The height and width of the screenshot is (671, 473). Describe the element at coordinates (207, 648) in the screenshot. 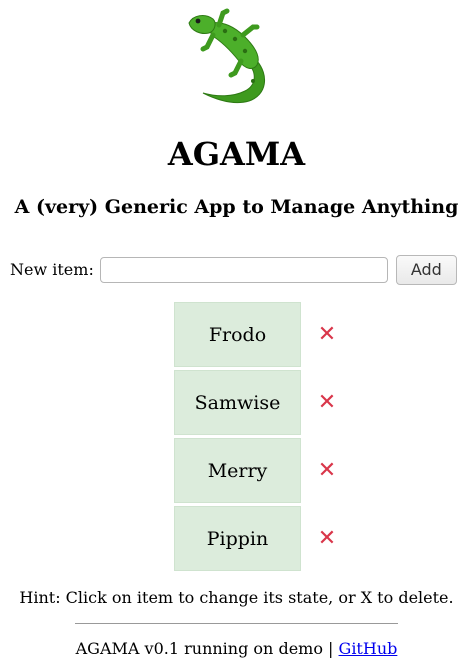

I see `footer-text: AGAMA v0.1 running on demo |` at that location.